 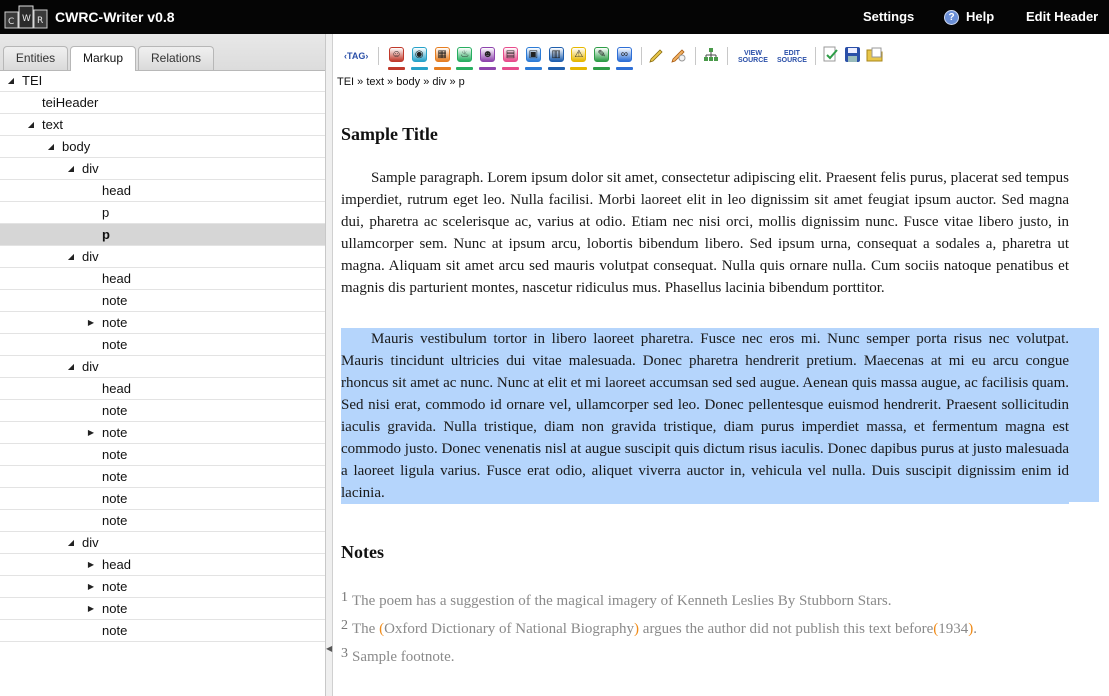 I want to click on tab-markup: Markup, so click(x=103, y=58).